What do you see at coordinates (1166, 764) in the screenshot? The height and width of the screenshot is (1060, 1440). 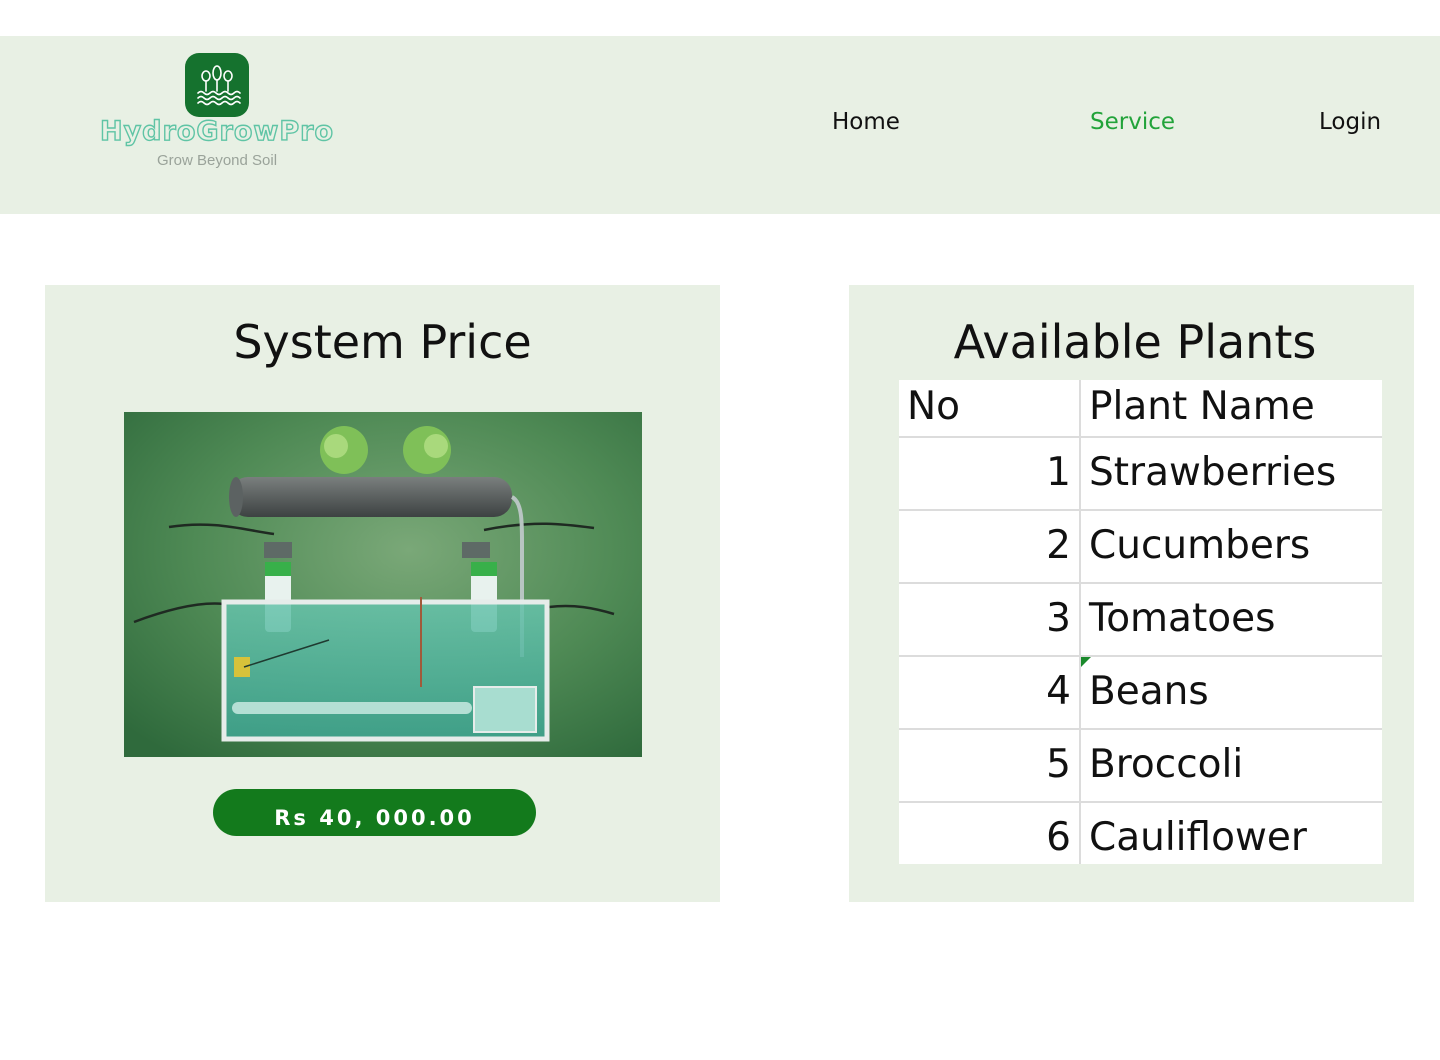 I see `row-plant-name: Broccoli` at bounding box center [1166, 764].